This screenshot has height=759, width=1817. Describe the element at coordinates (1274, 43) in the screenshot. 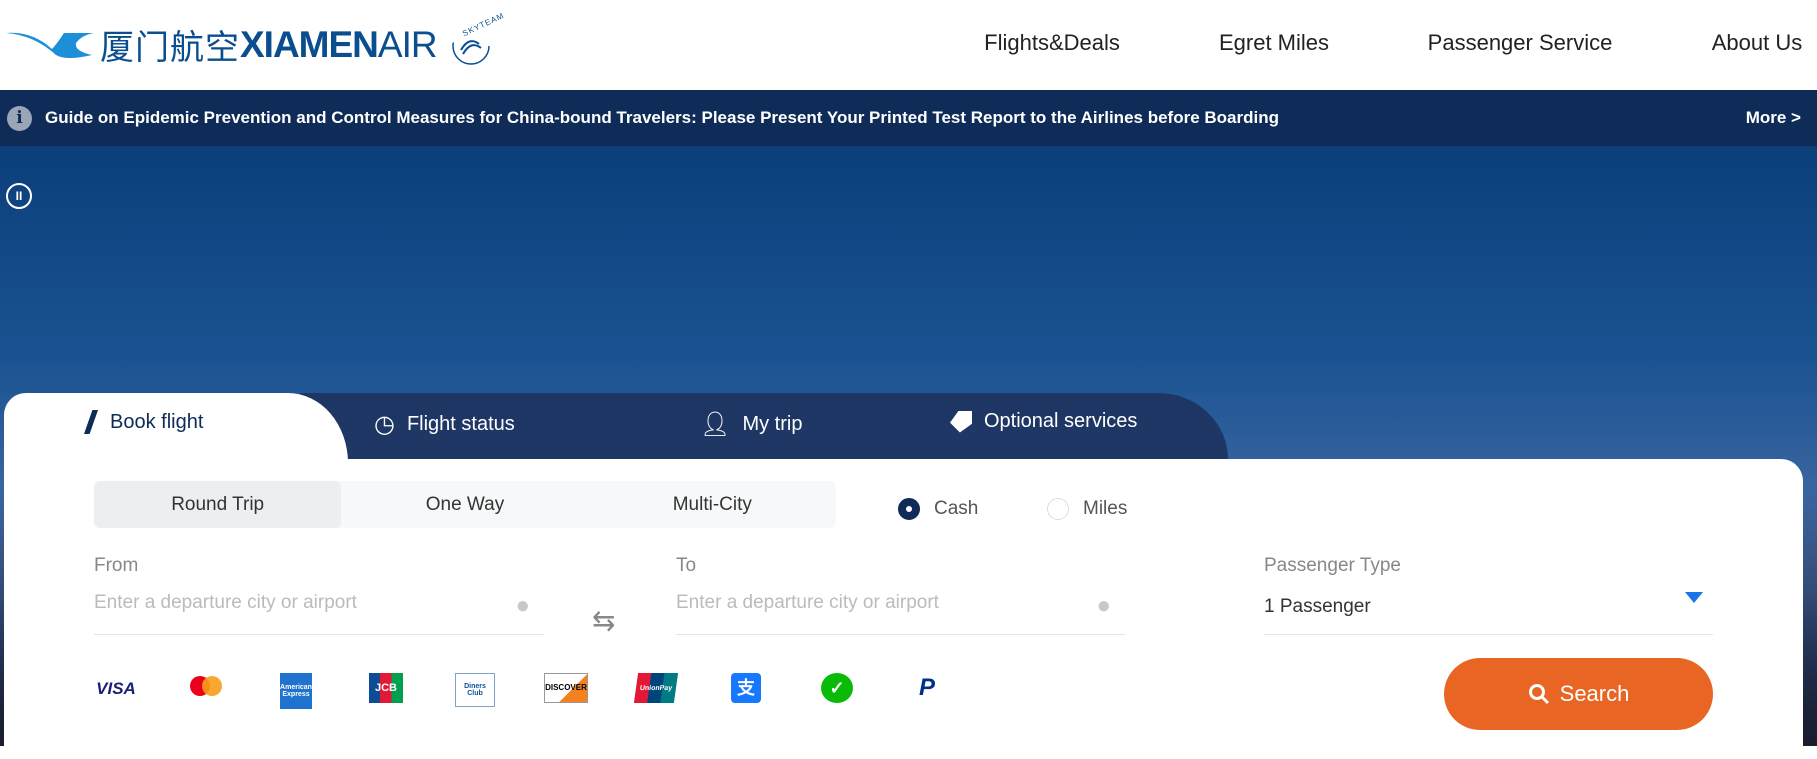

I see `nav-egret-miles: Egret Miles` at that location.